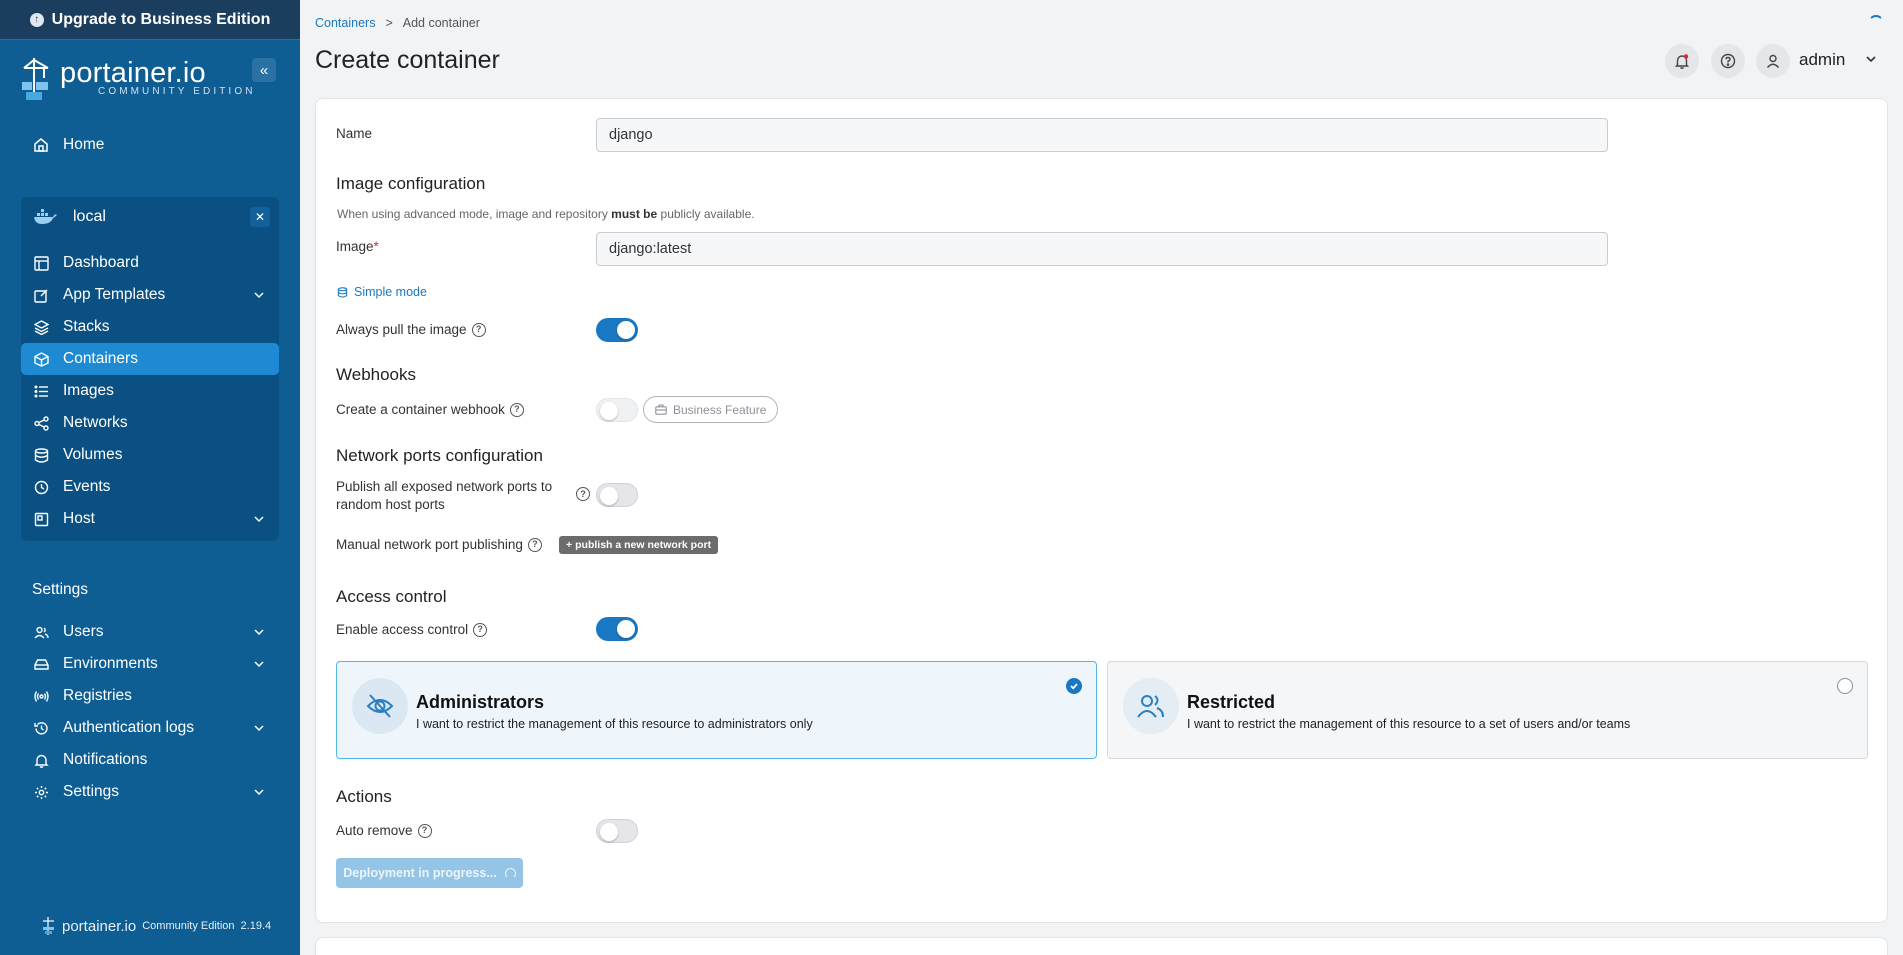 This screenshot has width=1903, height=955. What do you see at coordinates (397, 23) in the screenshot?
I see `breadcrumb: Containers > Add container` at bounding box center [397, 23].